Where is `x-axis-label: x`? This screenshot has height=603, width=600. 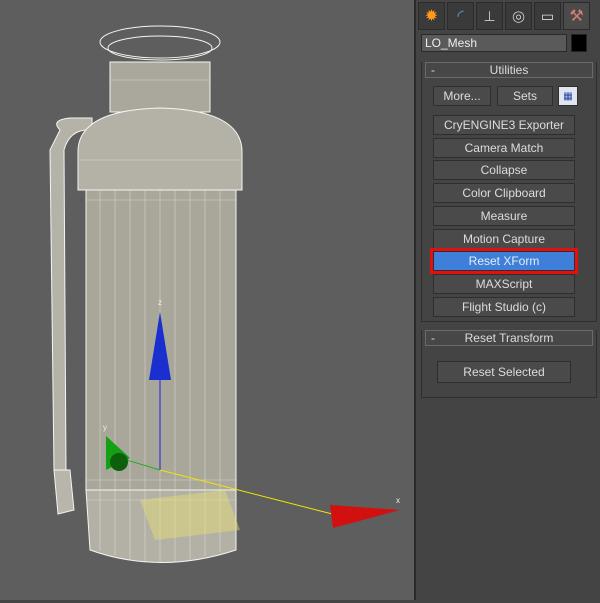 x-axis-label: x is located at coordinates (398, 500).